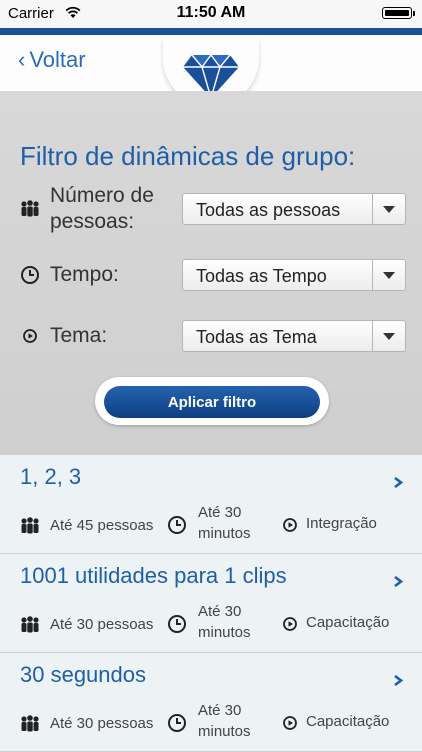  Describe the element at coordinates (398, 13) in the screenshot. I see `battery-icon` at that location.